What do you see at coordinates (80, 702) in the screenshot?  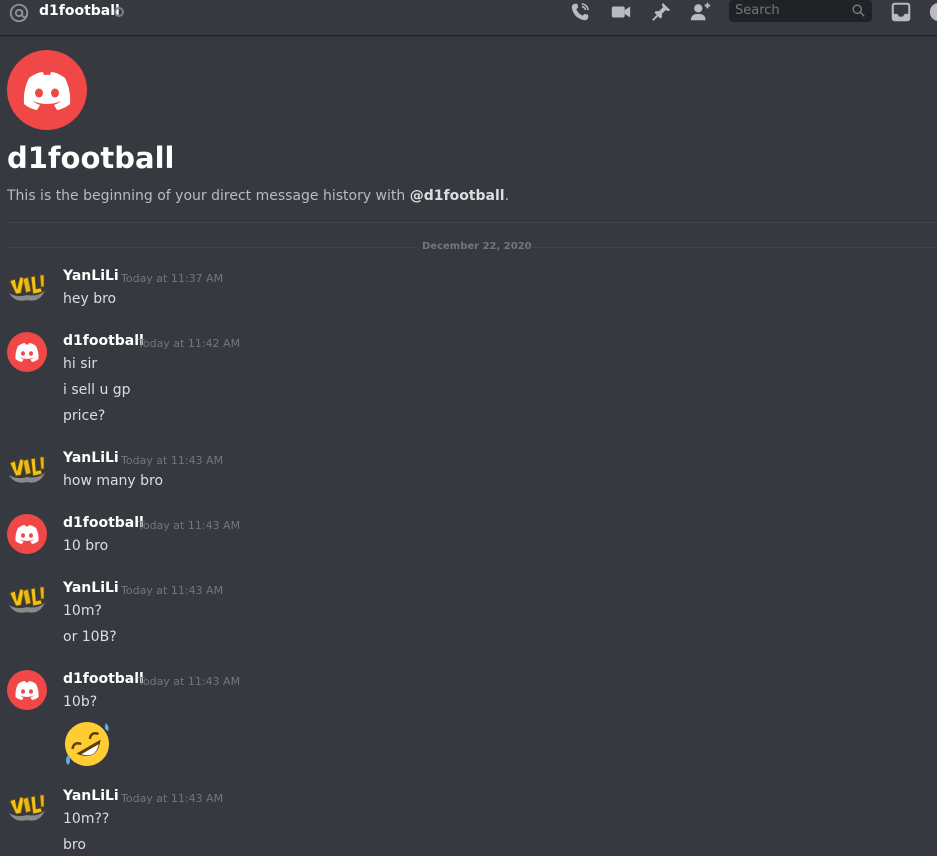 I see `message-text: 10b?` at bounding box center [80, 702].